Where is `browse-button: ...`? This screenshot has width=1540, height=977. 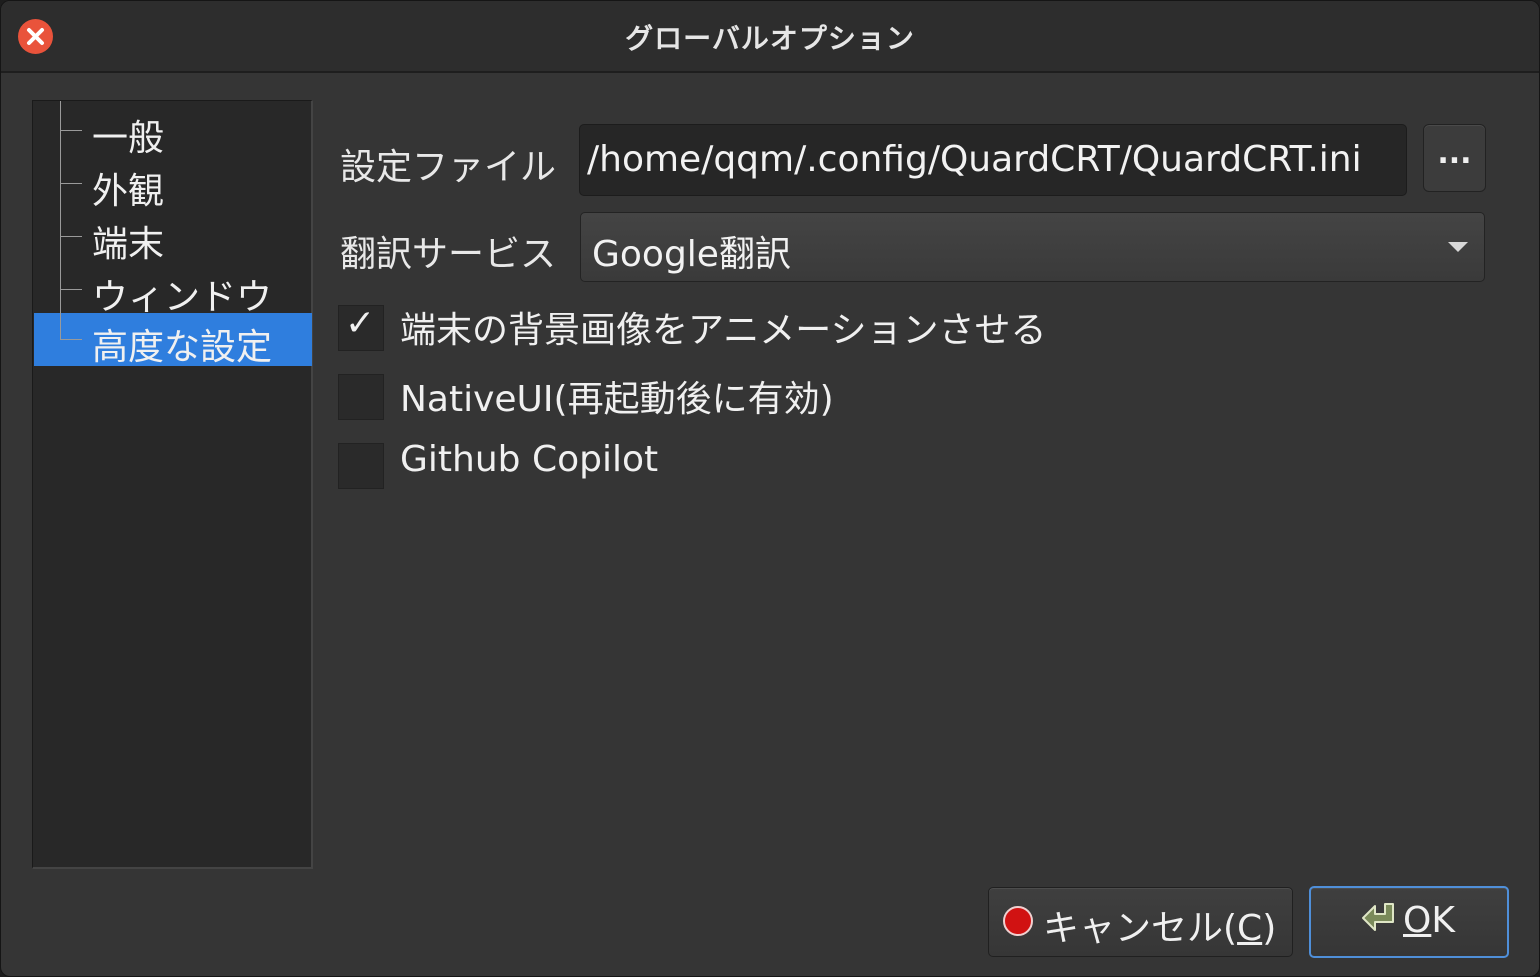 browse-button: ... is located at coordinates (1454, 158).